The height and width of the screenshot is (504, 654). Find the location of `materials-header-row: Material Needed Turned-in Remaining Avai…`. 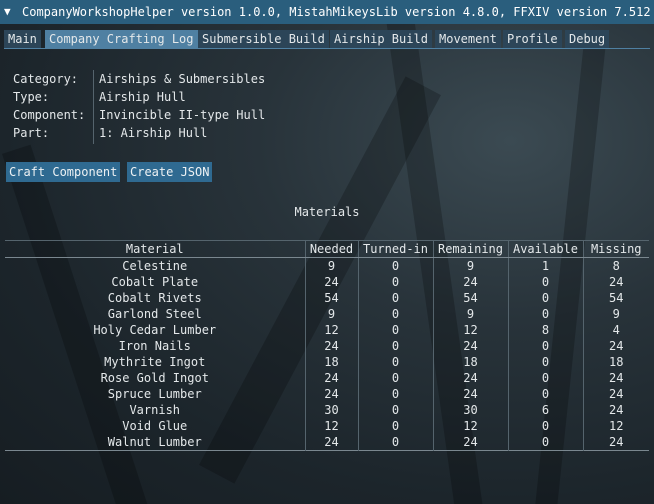

materials-header-row: Material Needed Turned-in Remaining Avai… is located at coordinates (327, 249).